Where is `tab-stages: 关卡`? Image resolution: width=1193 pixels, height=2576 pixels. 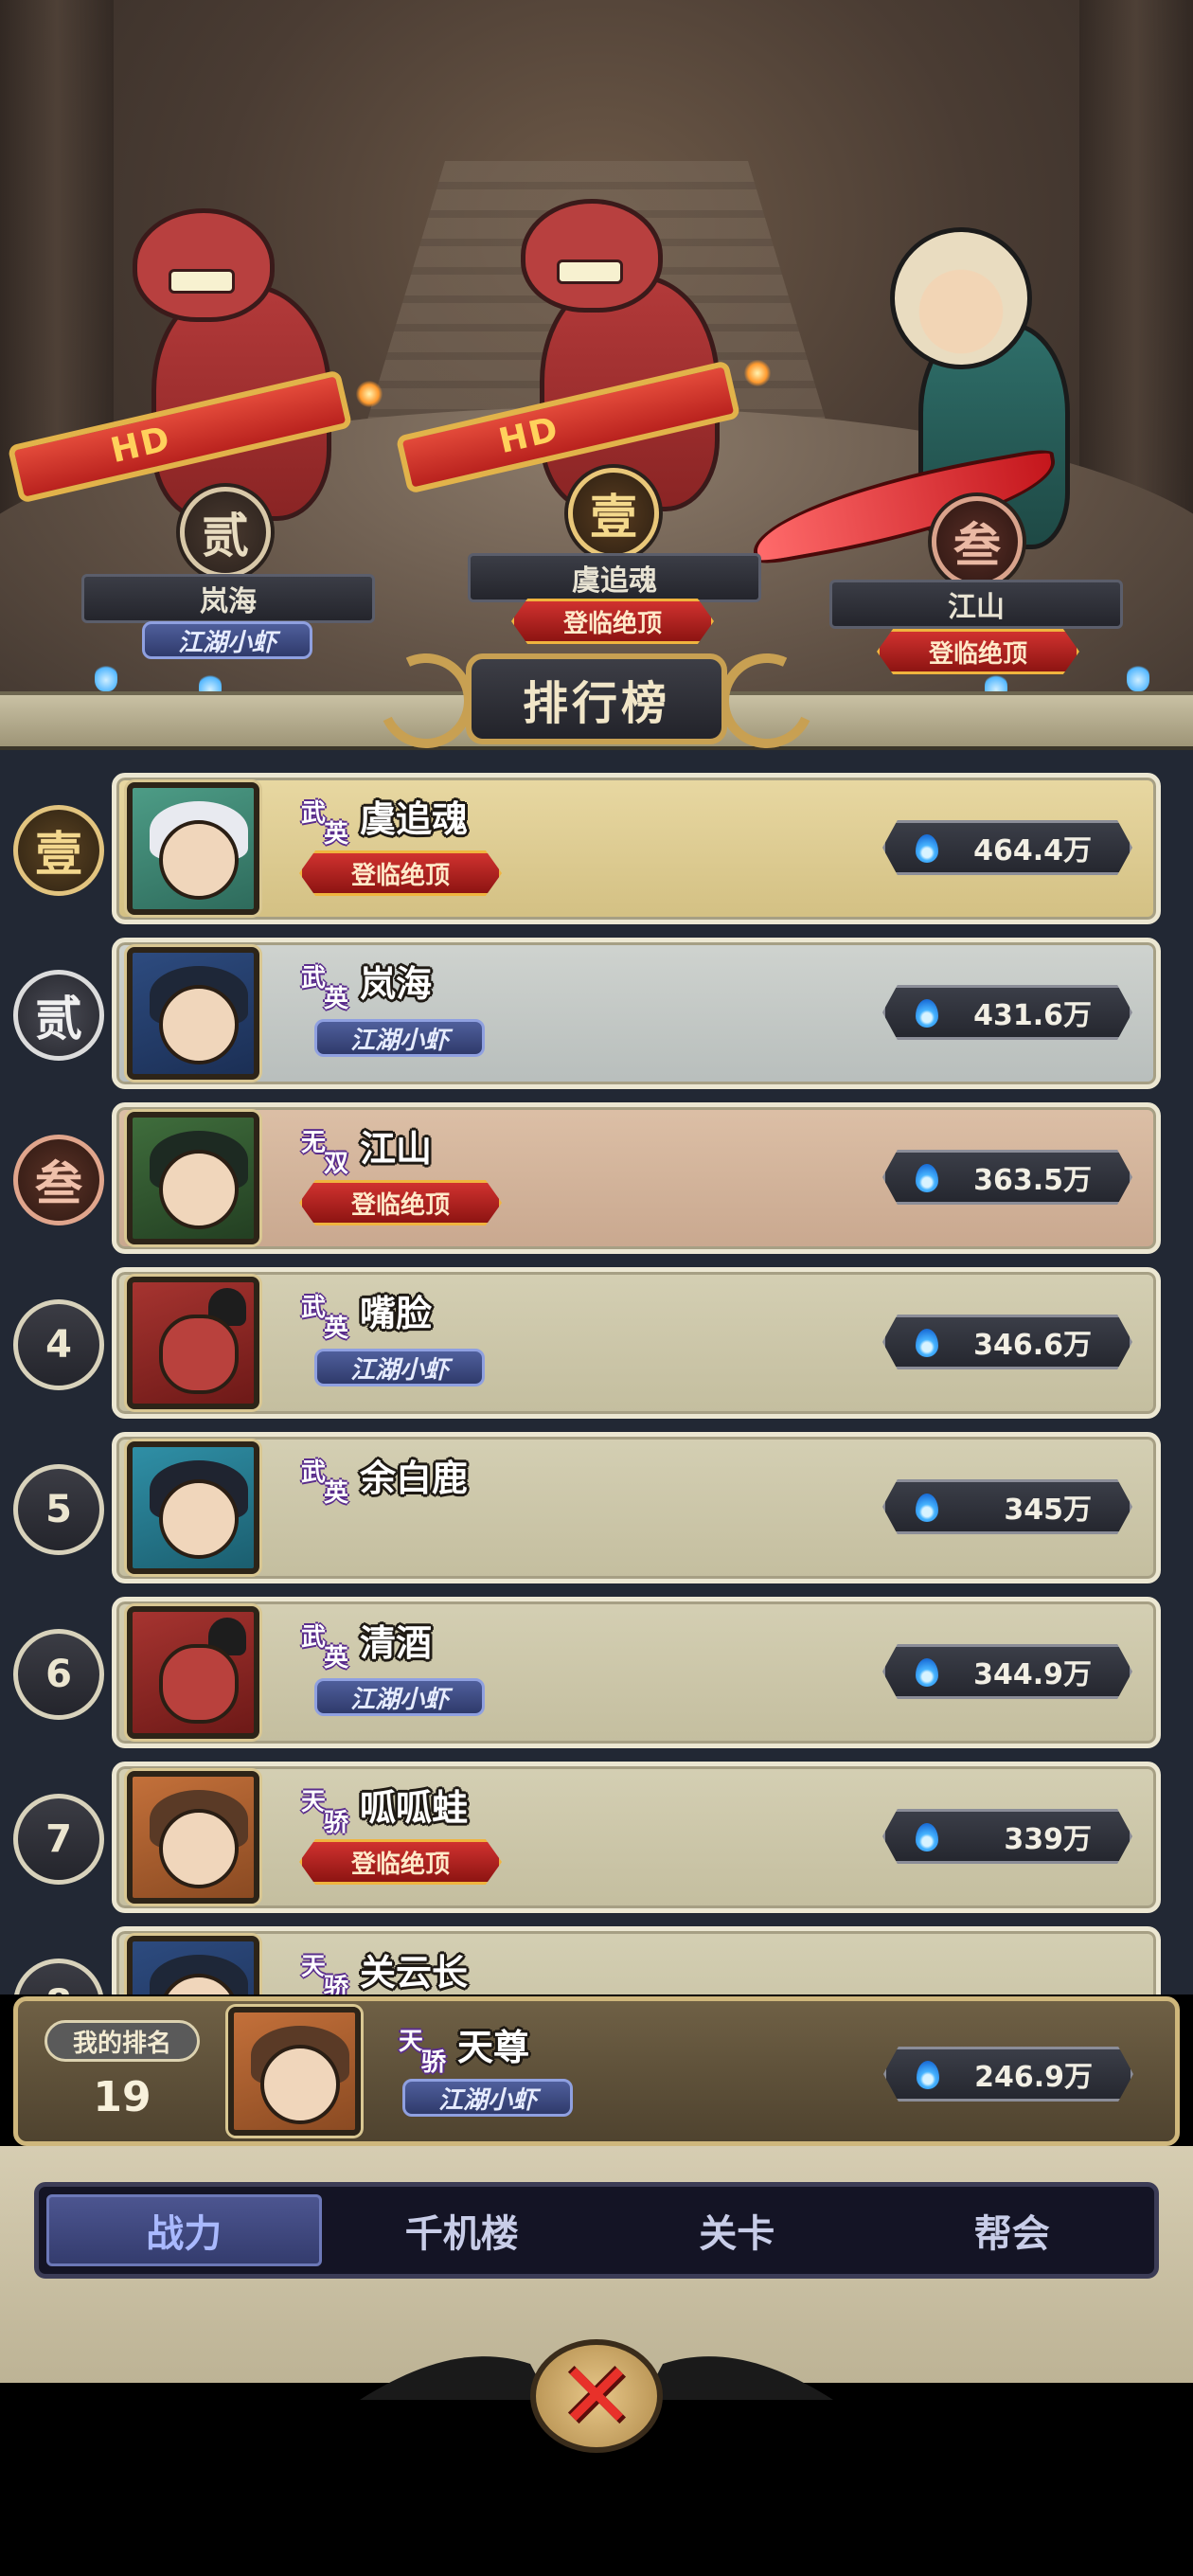 tab-stages: 关卡 is located at coordinates (737, 2230).